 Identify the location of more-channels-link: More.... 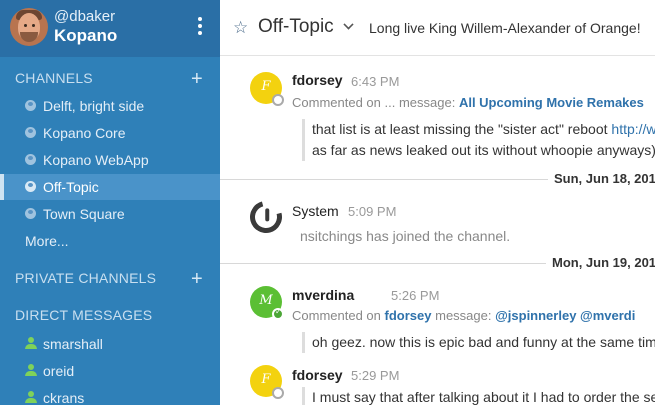
(47, 241).